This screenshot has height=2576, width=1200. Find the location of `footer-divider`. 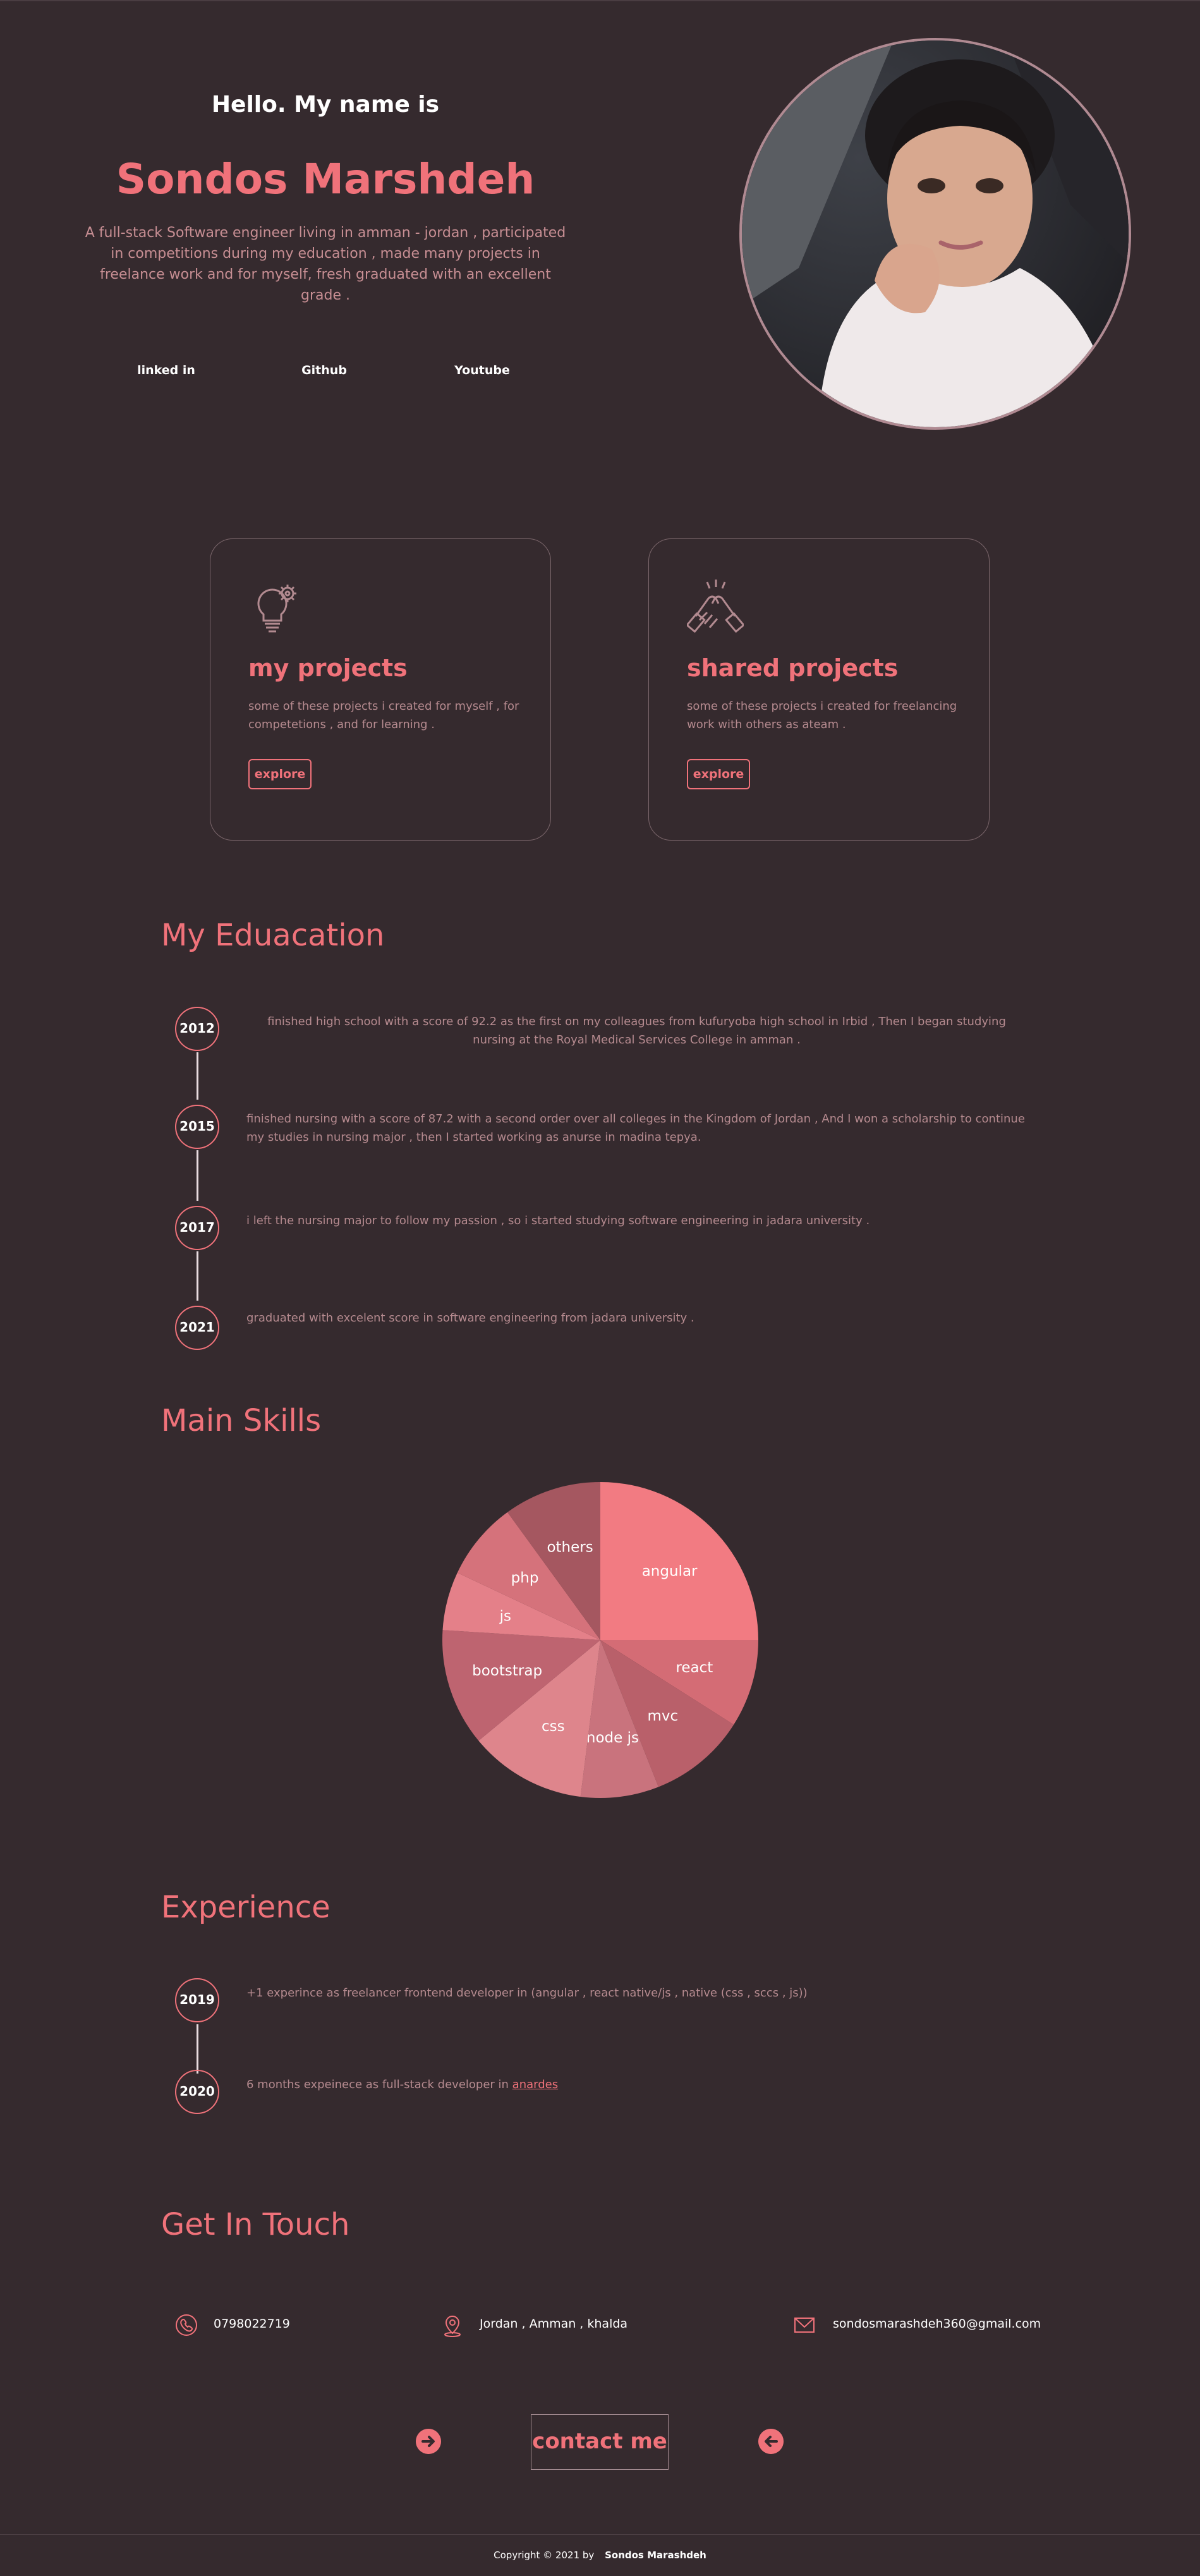

footer-divider is located at coordinates (600, 2534).